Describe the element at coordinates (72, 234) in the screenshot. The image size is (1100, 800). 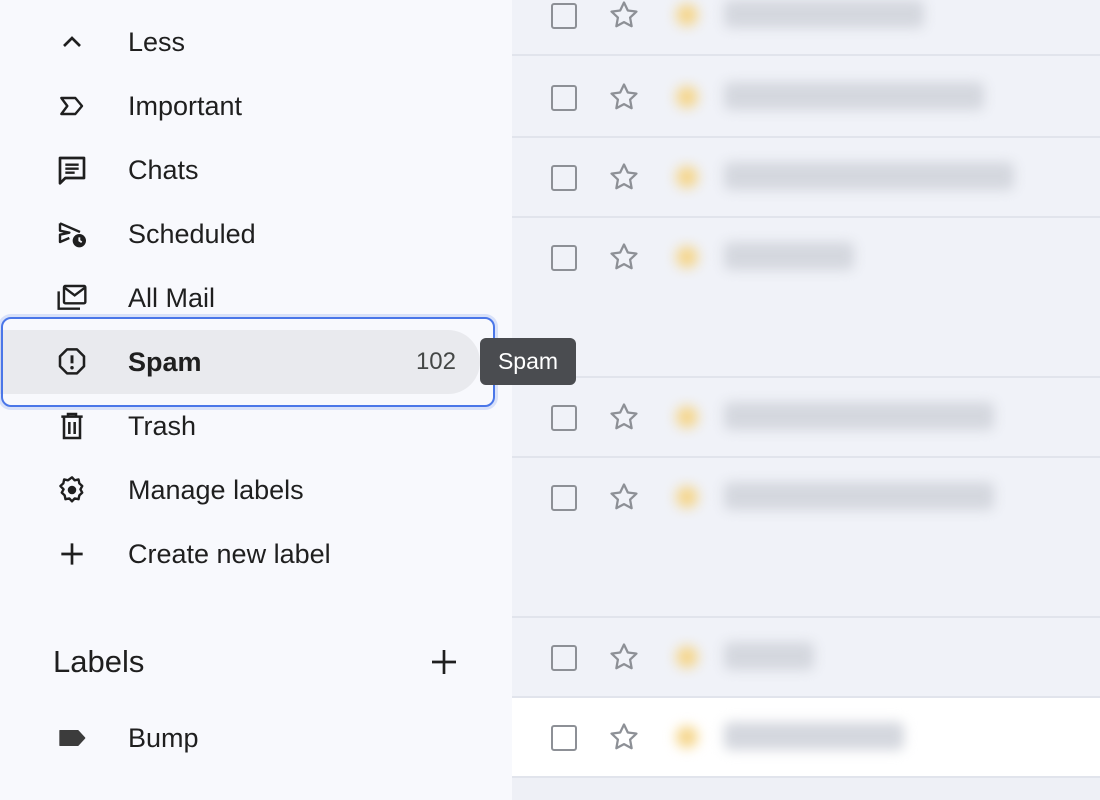
I see `schedule-send-icon` at that location.